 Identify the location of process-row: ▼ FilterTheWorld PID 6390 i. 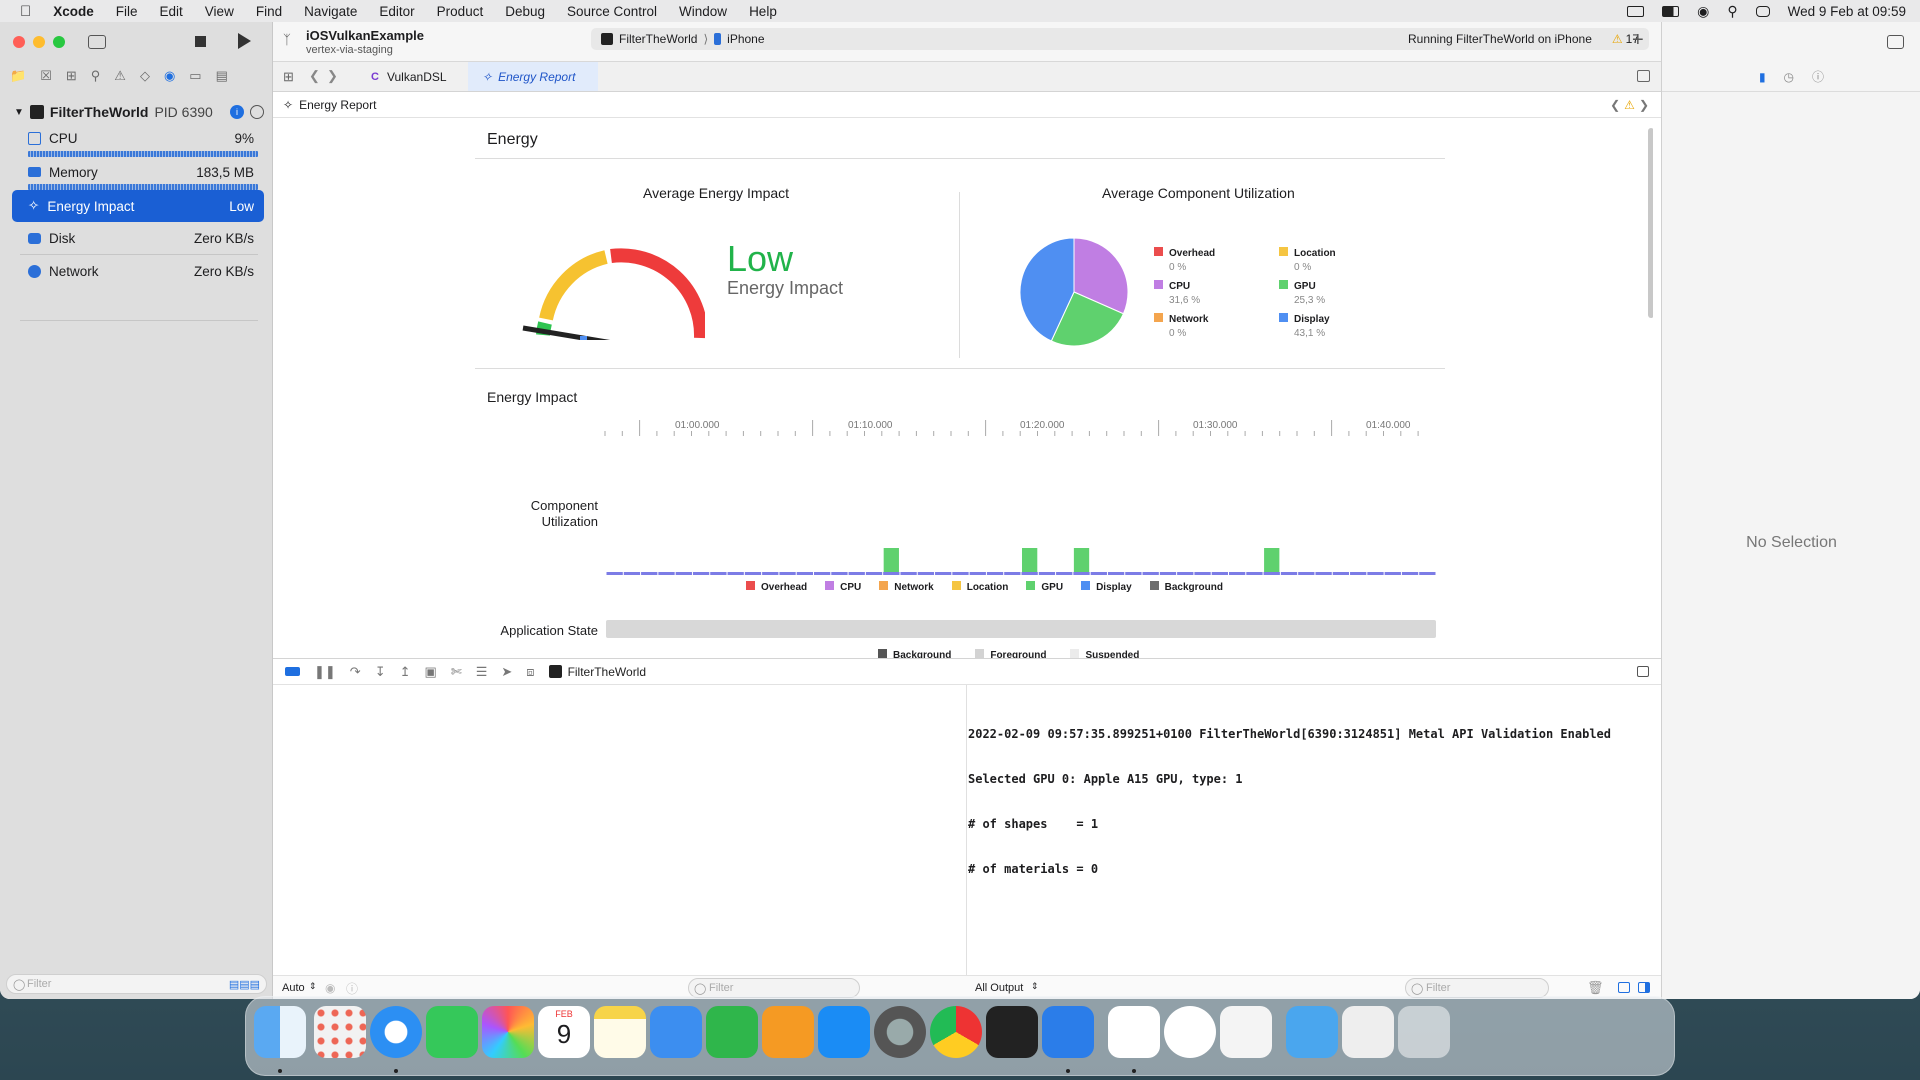
(139, 112).